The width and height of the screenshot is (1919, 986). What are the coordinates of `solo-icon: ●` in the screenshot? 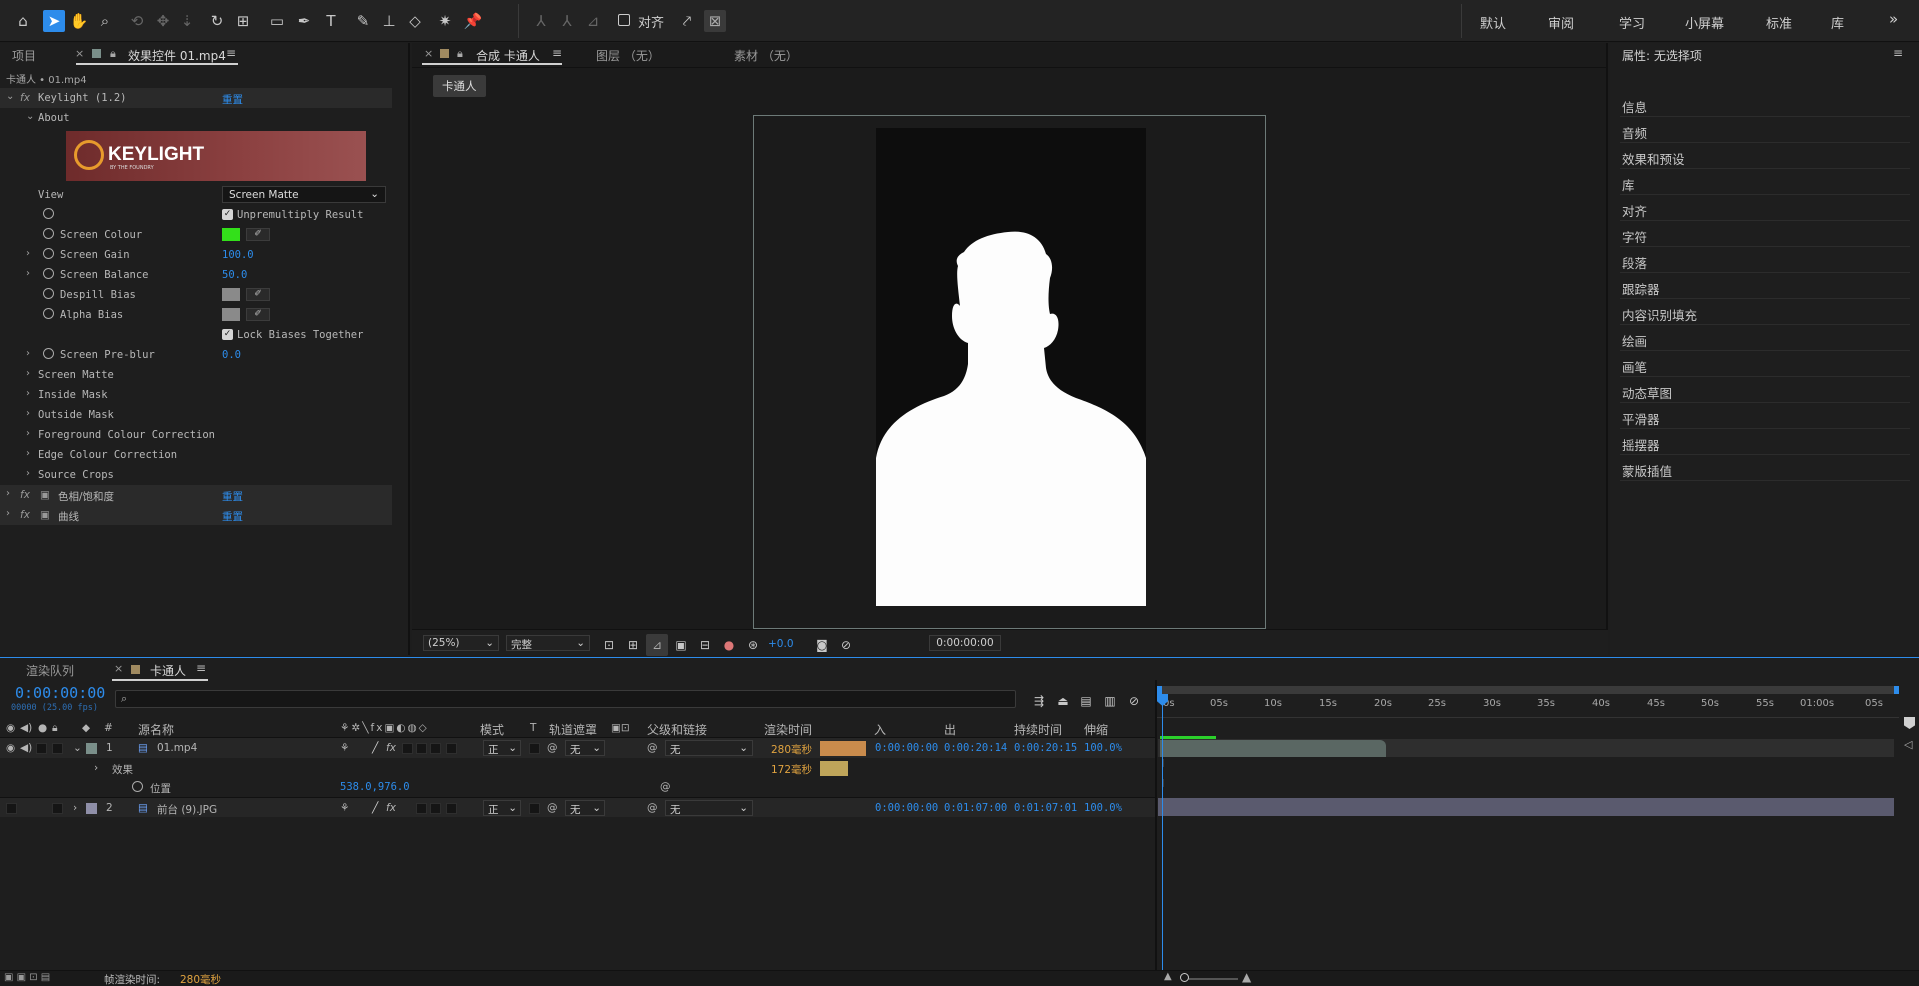 It's located at (42, 728).